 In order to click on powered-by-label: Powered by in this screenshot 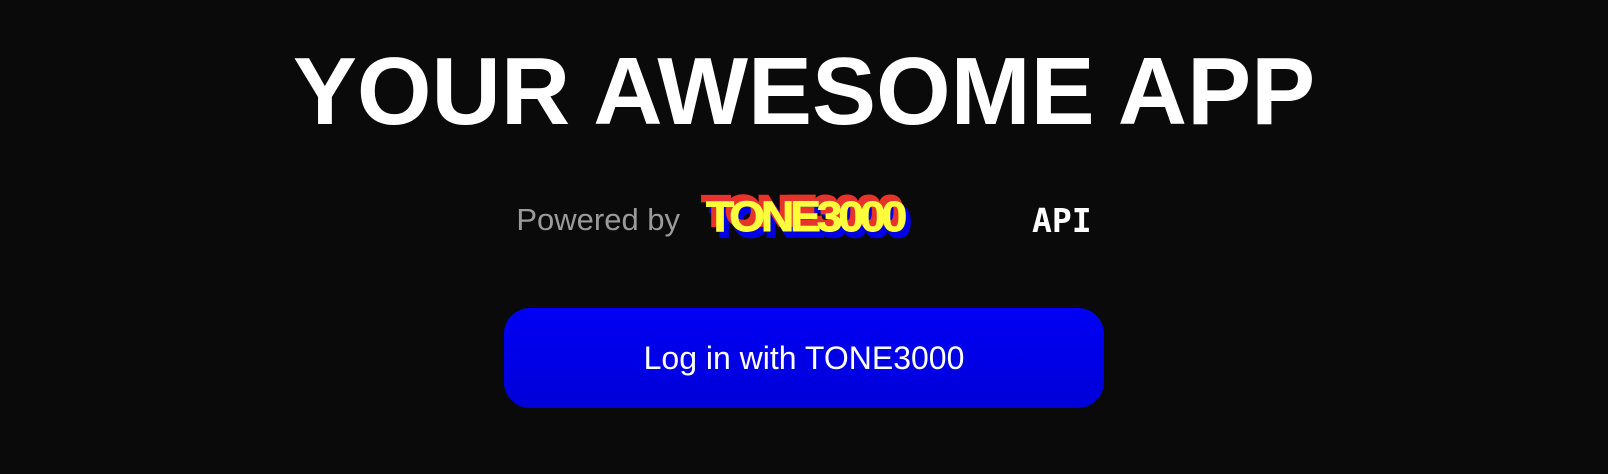, I will do `click(598, 219)`.